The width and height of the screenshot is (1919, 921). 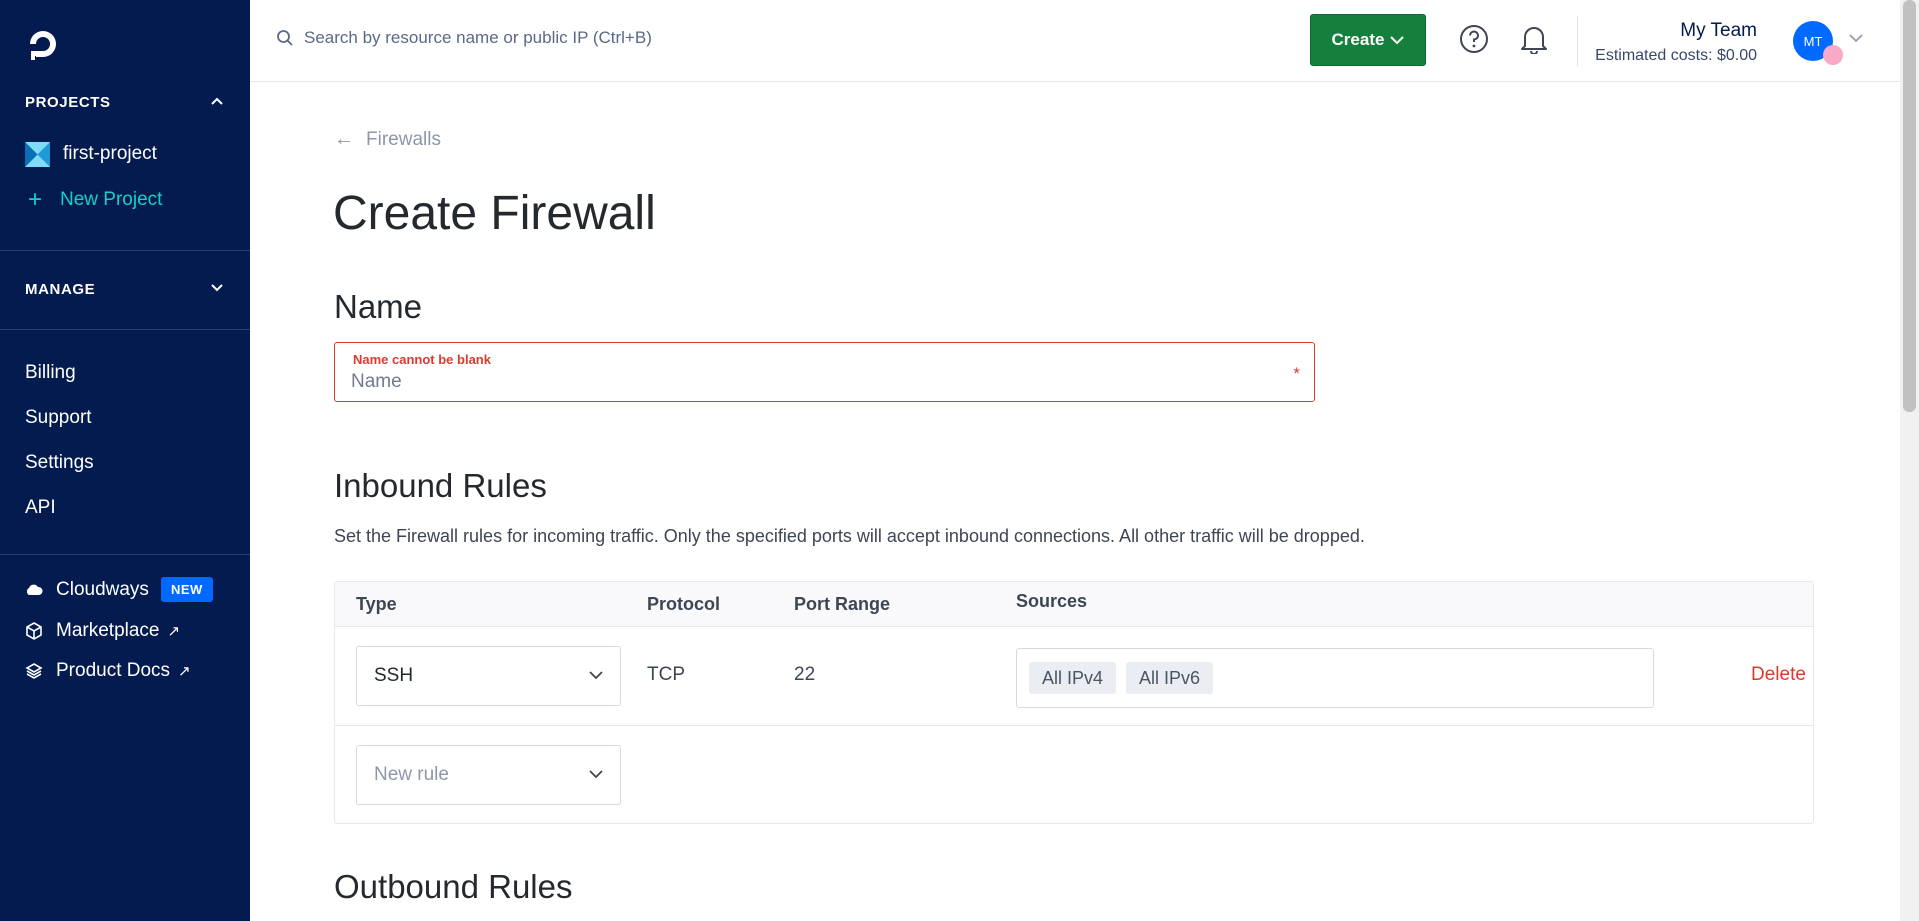 I want to click on layers-icon, so click(x=34, y=671).